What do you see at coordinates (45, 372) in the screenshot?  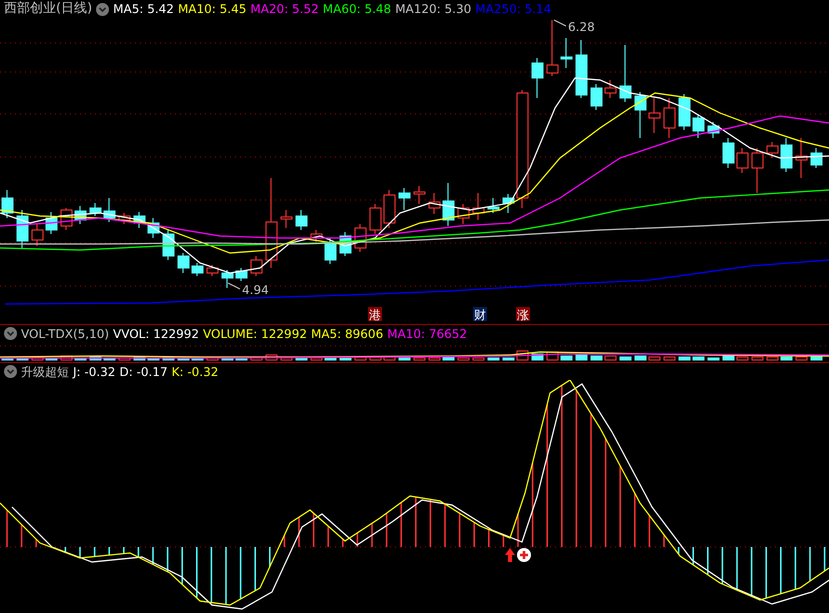 I see `indicator-name: 升级超短` at bounding box center [45, 372].